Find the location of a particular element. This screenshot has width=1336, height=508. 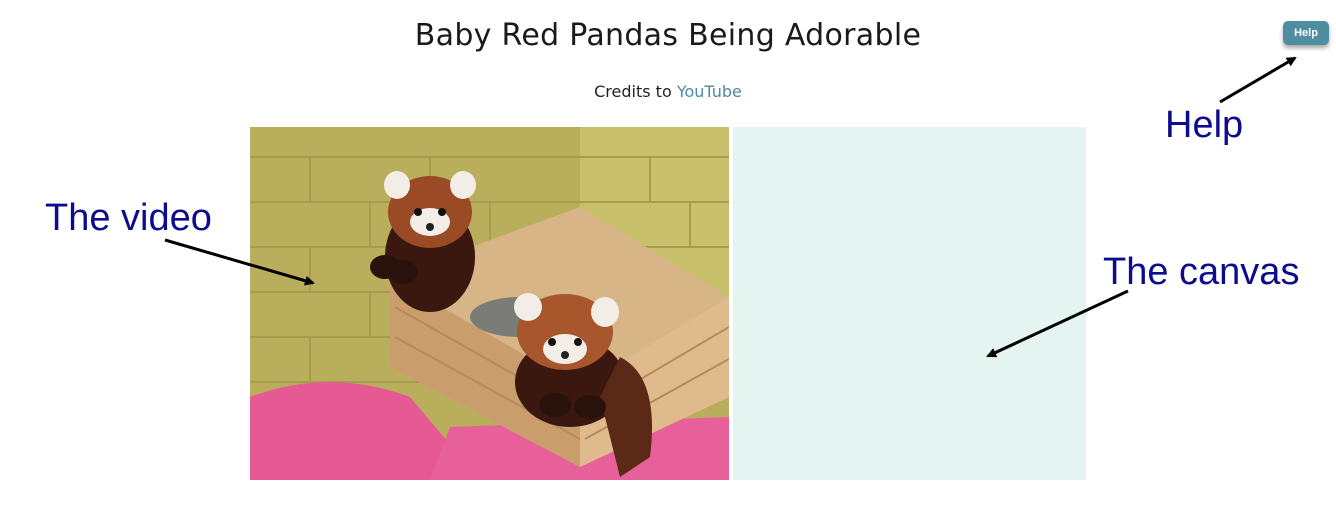

canvas-annotation-label: The canvas is located at coordinates (1201, 272).